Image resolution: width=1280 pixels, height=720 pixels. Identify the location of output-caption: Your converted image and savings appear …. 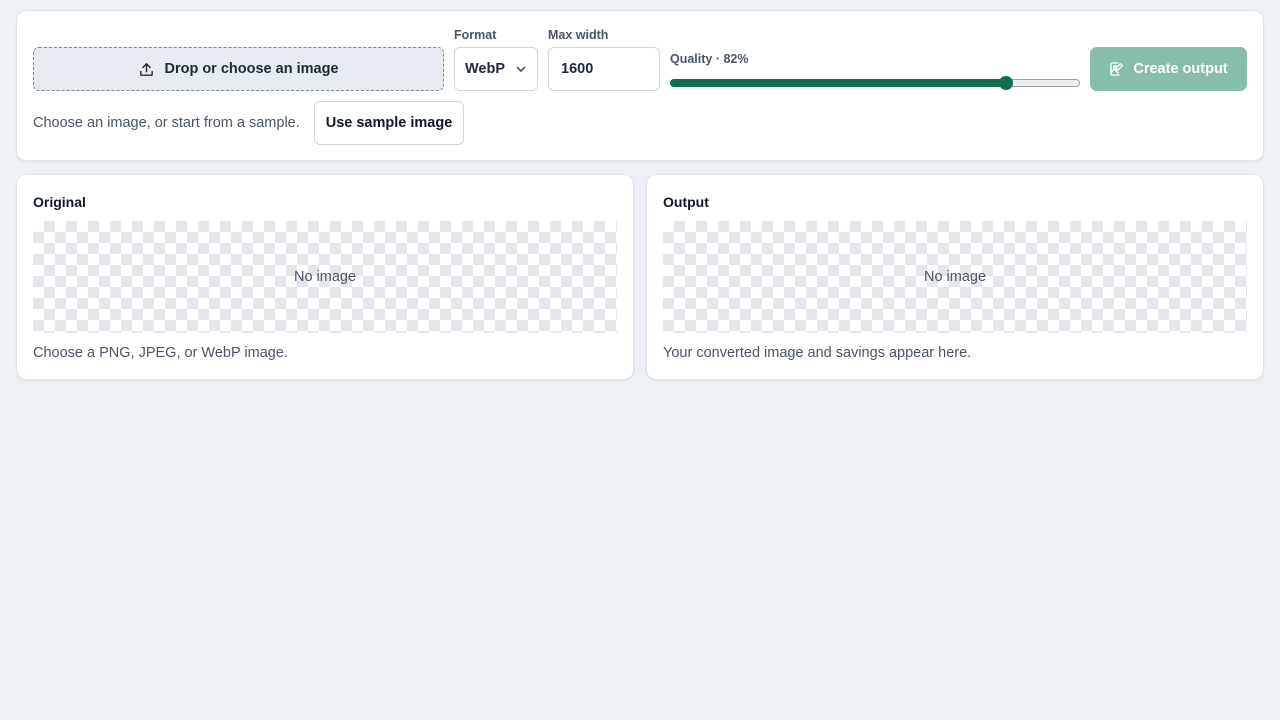
(817, 353).